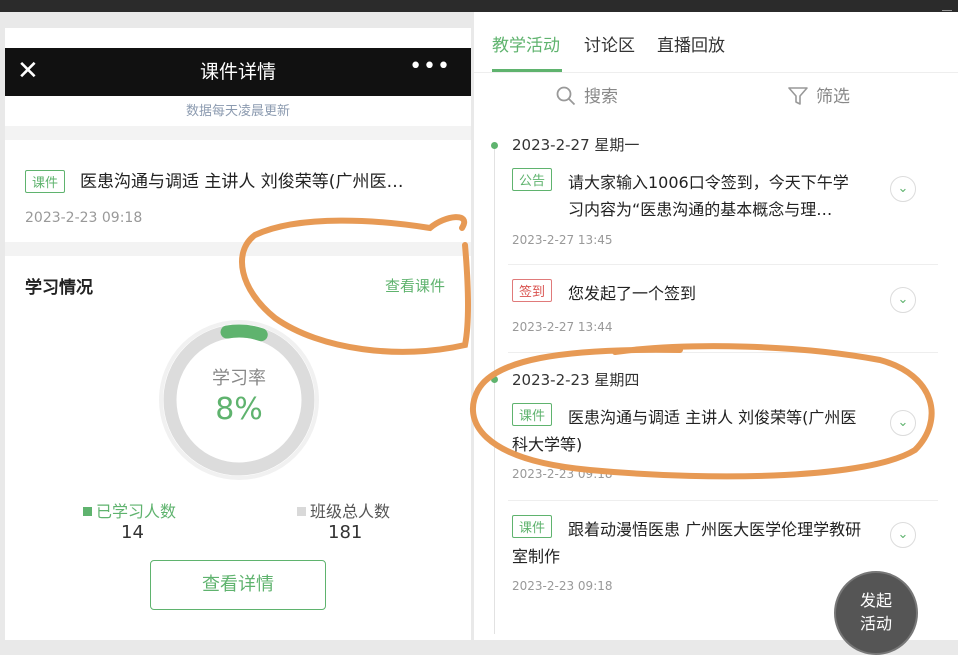  Describe the element at coordinates (875, 623) in the screenshot. I see `start-activity-label-line2: 活动` at that location.